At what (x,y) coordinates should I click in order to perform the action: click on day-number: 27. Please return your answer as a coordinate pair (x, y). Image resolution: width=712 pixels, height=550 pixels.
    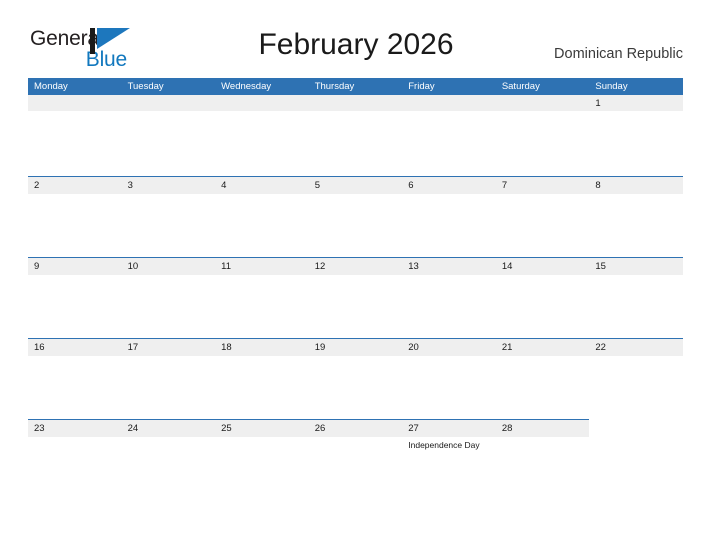
    Looking at the image, I should click on (413, 428).